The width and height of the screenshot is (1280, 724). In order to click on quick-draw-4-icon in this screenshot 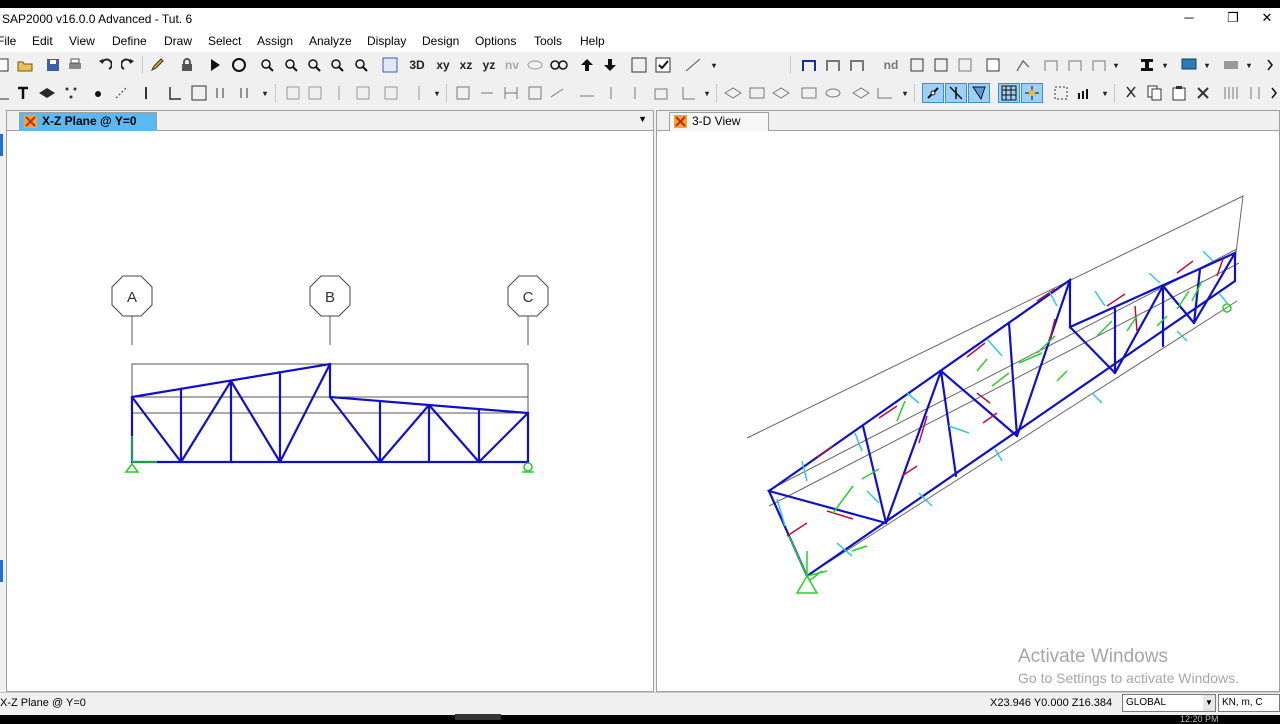, I will do `click(363, 93)`.